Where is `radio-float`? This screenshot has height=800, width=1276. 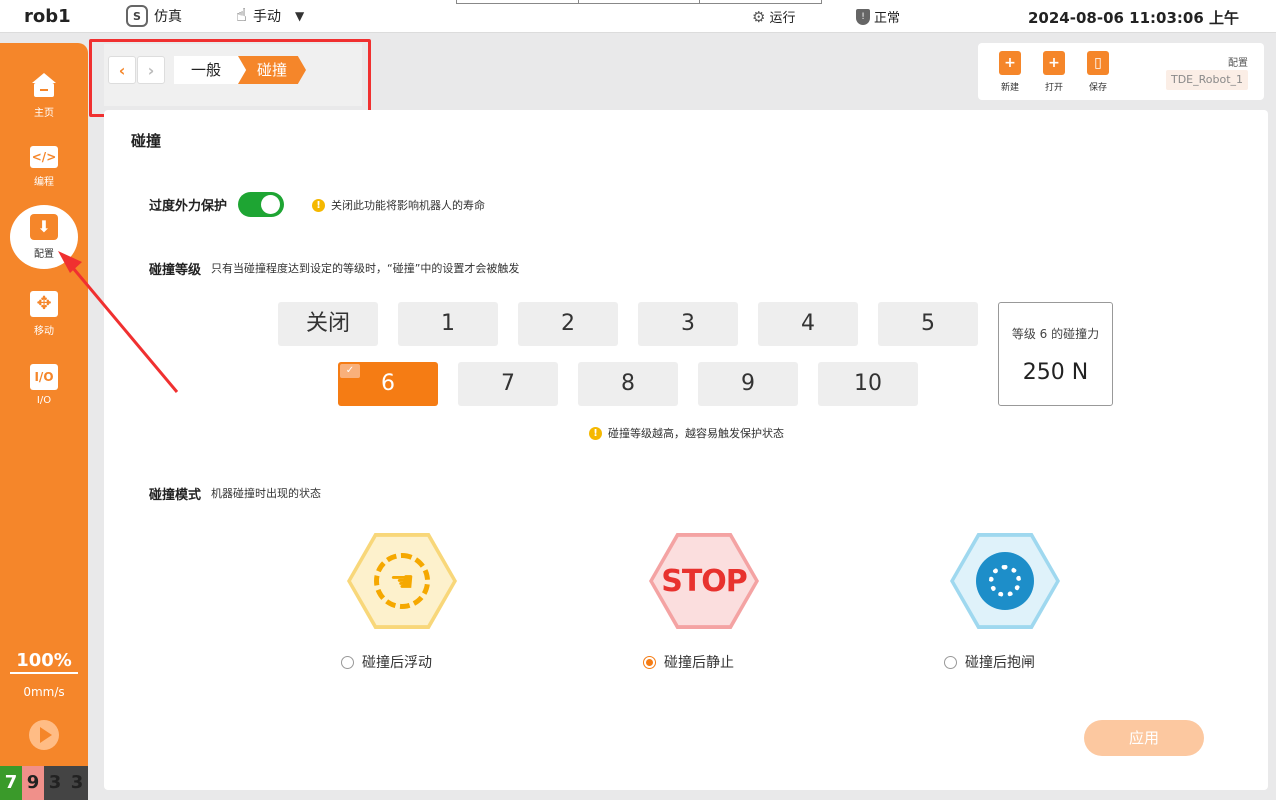 radio-float is located at coordinates (347, 662).